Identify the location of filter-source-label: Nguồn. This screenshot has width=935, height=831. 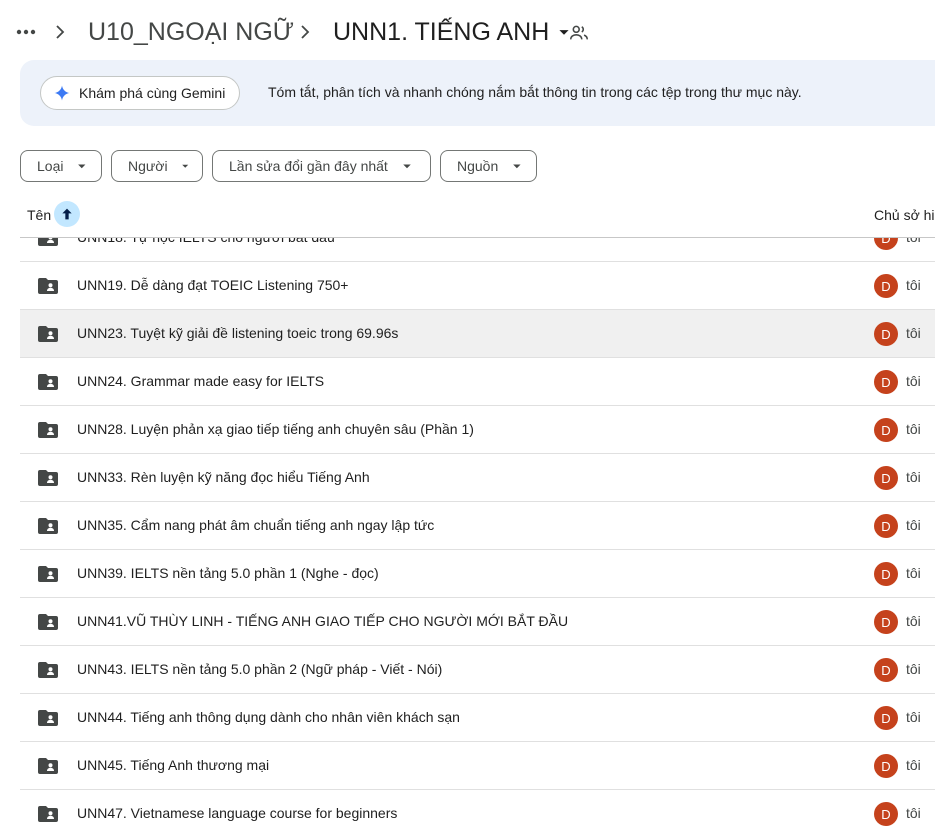
(478, 166).